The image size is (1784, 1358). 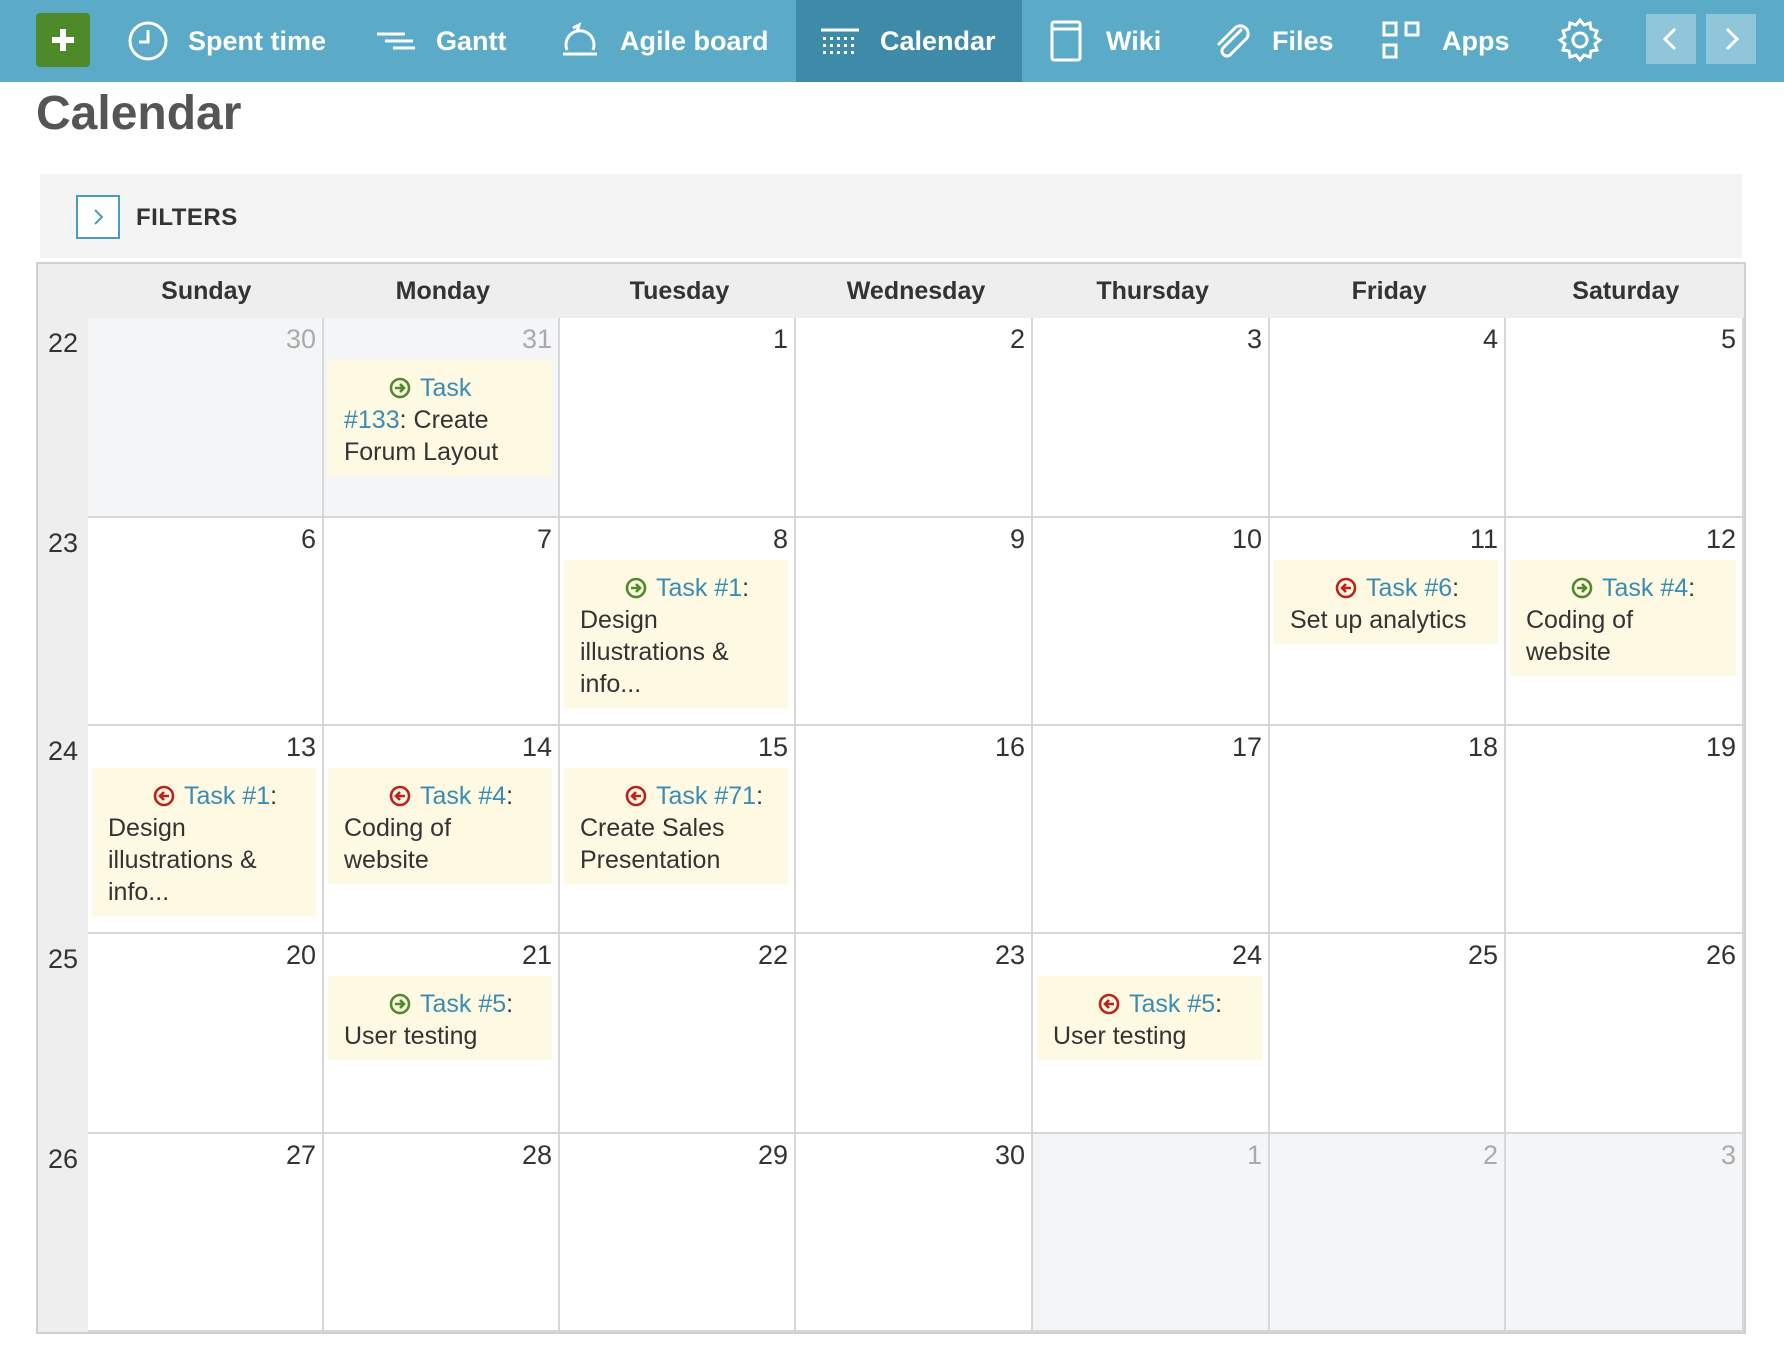 What do you see at coordinates (1671, 39) in the screenshot?
I see `previous-month-button` at bounding box center [1671, 39].